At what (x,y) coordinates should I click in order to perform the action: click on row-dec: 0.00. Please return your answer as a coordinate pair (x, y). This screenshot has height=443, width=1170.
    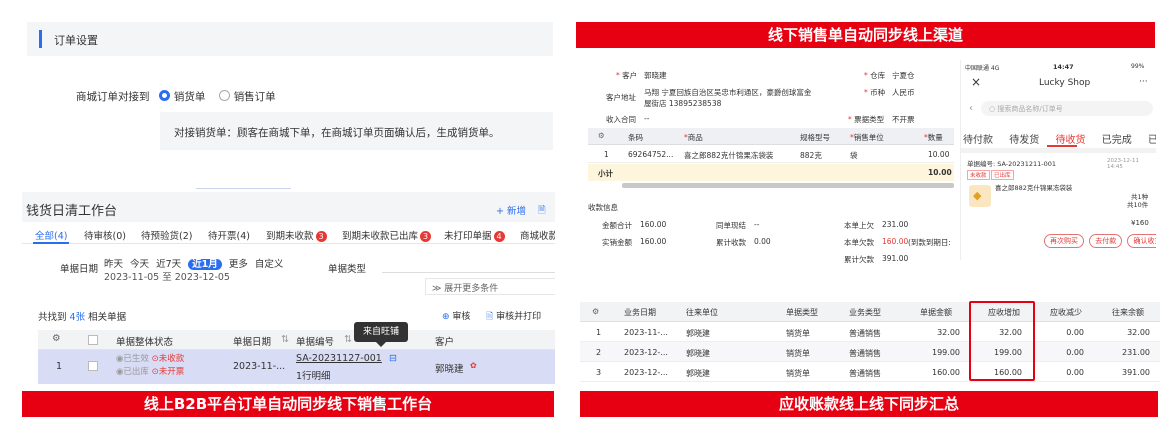
    Looking at the image, I should click on (1075, 372).